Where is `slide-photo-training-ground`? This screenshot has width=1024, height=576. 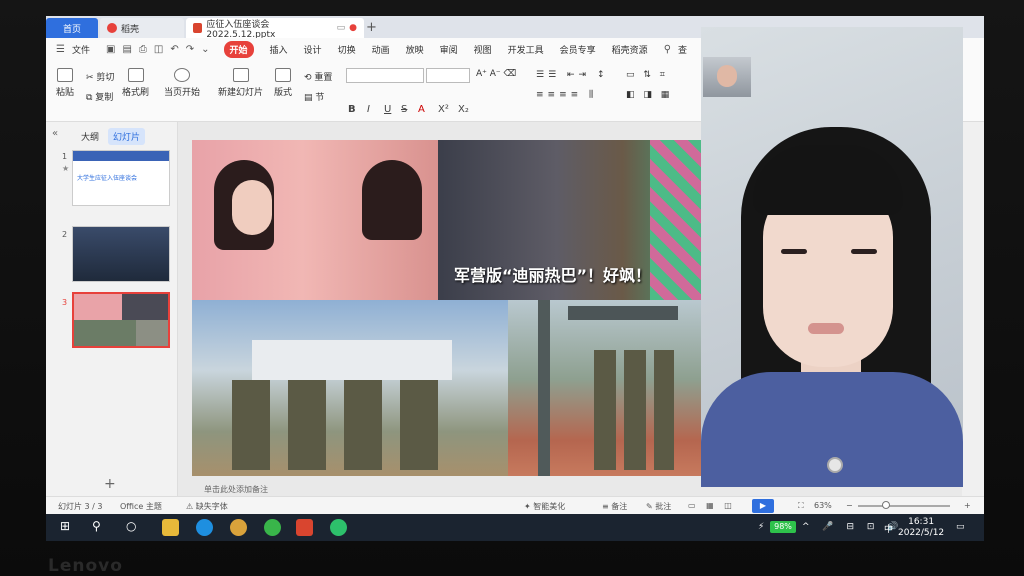 slide-photo-training-ground is located at coordinates (605, 388).